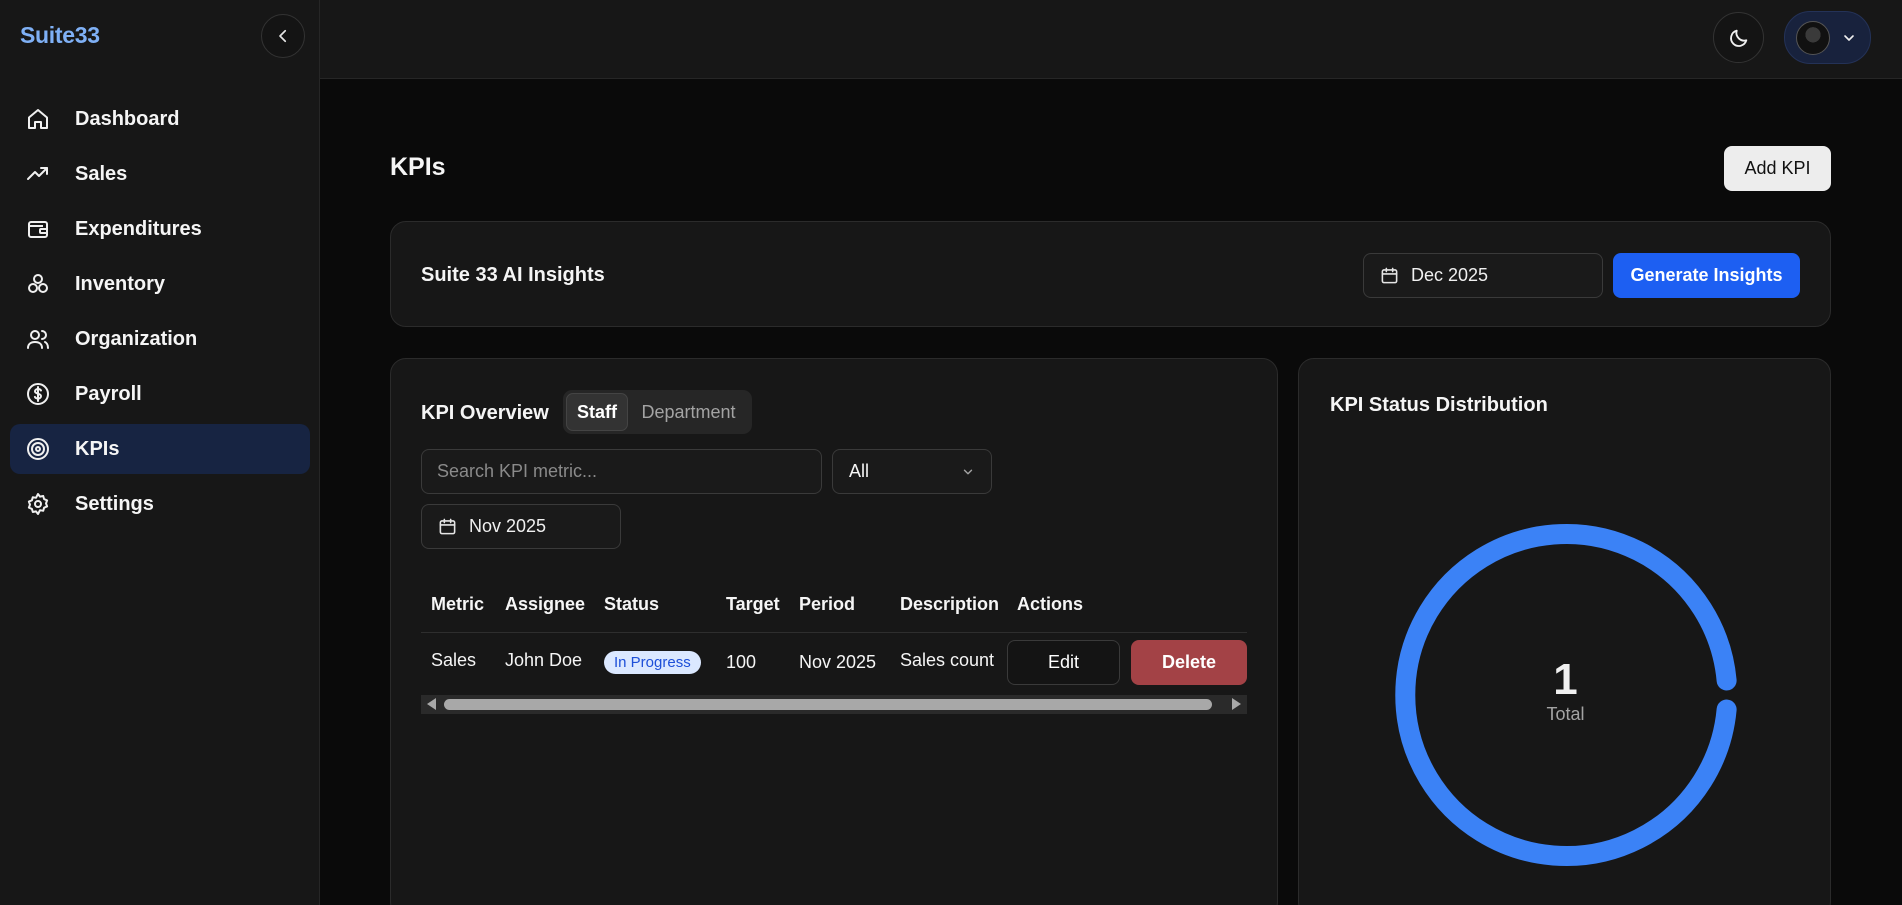 The height and width of the screenshot is (905, 1902). What do you see at coordinates (160, 174) in the screenshot?
I see `sidebar-item-sales: Sales` at bounding box center [160, 174].